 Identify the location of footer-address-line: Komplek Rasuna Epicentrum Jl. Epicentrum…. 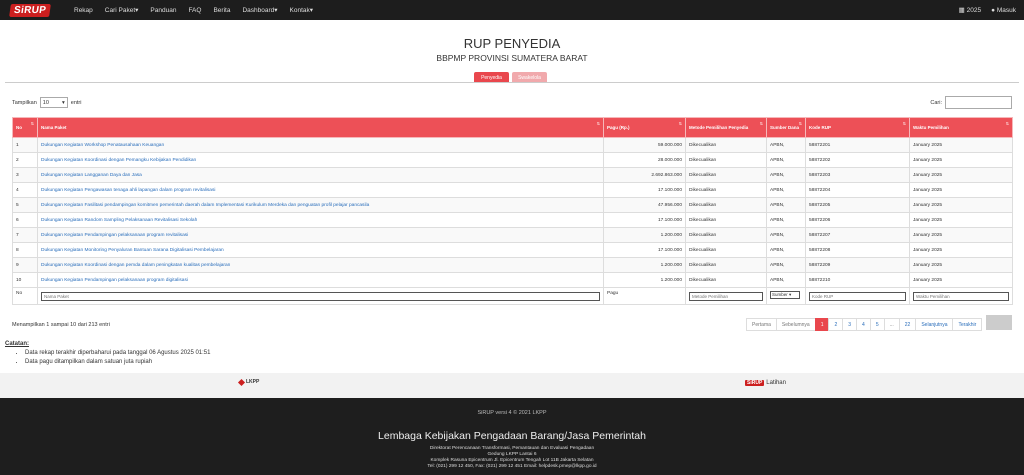
(512, 460).